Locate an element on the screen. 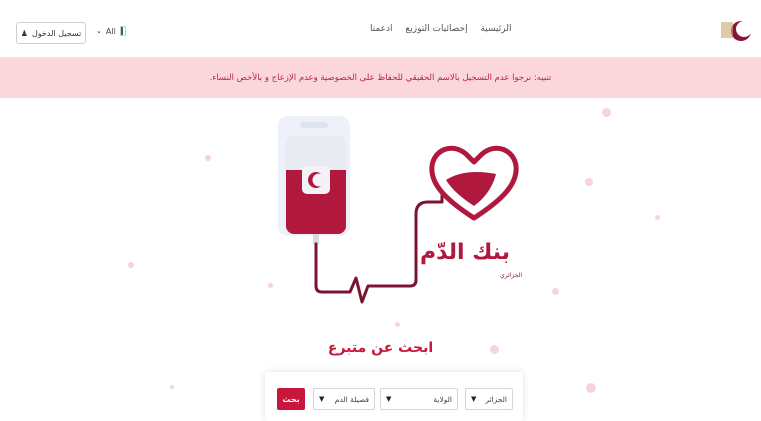 The width and height of the screenshot is (761, 421). heart-icon is located at coordinates (474, 183).